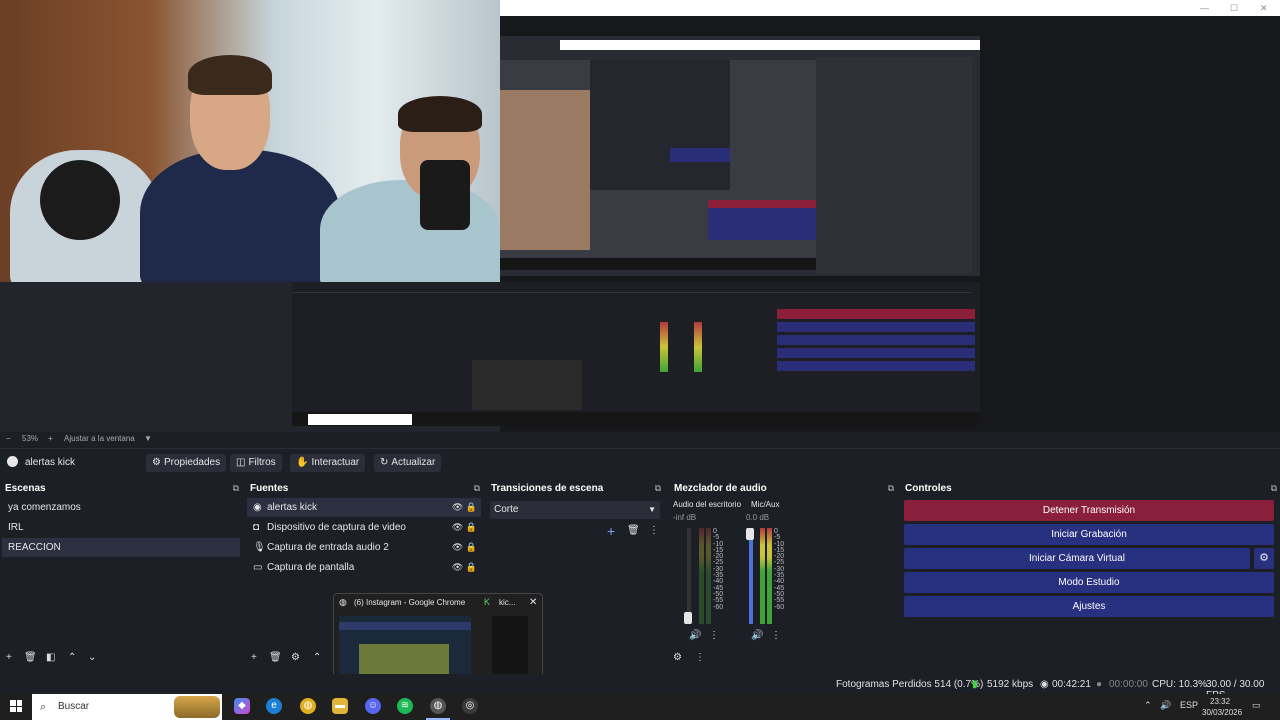  What do you see at coordinates (274, 706) in the screenshot?
I see `edge-icon: e` at bounding box center [274, 706].